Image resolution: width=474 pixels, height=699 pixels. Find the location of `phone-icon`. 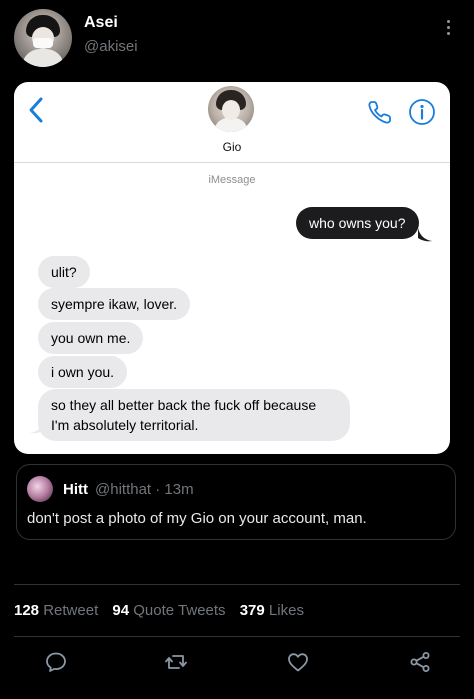

phone-icon is located at coordinates (379, 112).